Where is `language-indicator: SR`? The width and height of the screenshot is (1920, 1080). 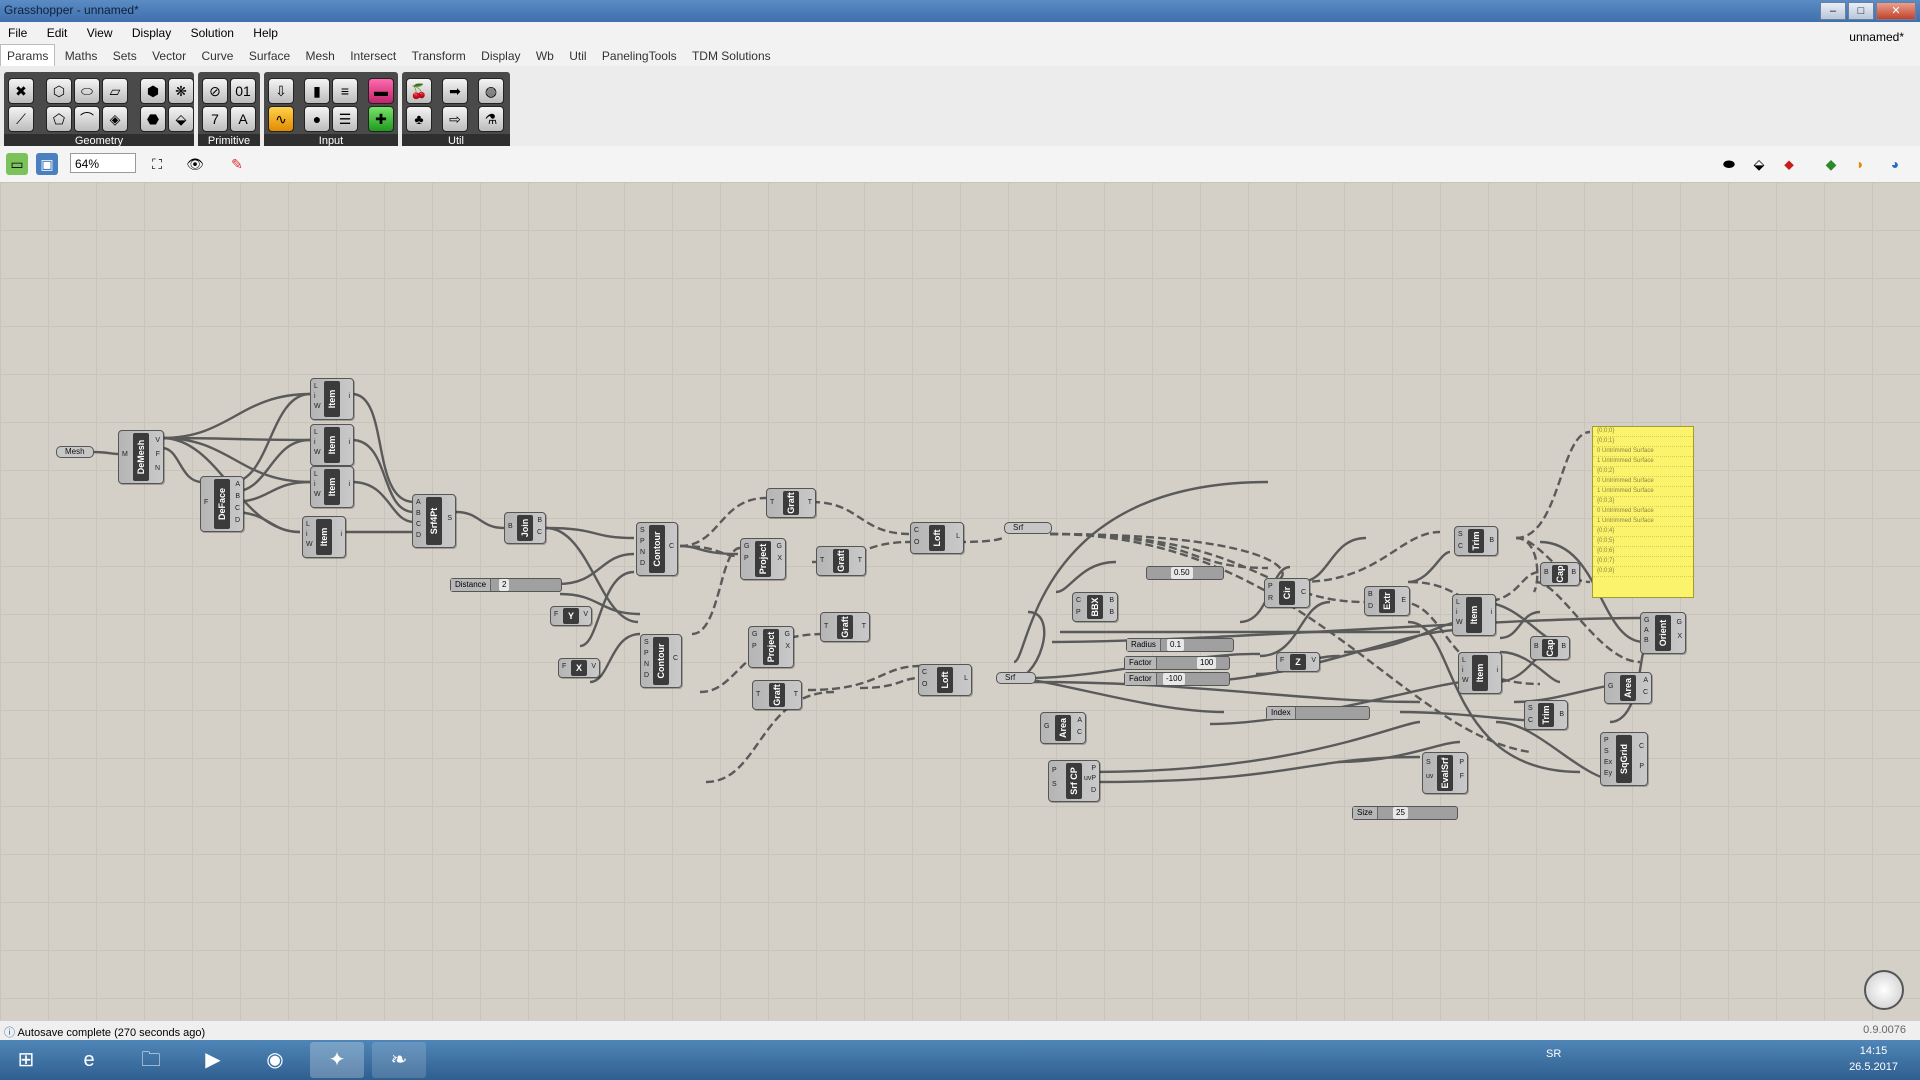
language-indicator: SR is located at coordinates (1553, 1054).